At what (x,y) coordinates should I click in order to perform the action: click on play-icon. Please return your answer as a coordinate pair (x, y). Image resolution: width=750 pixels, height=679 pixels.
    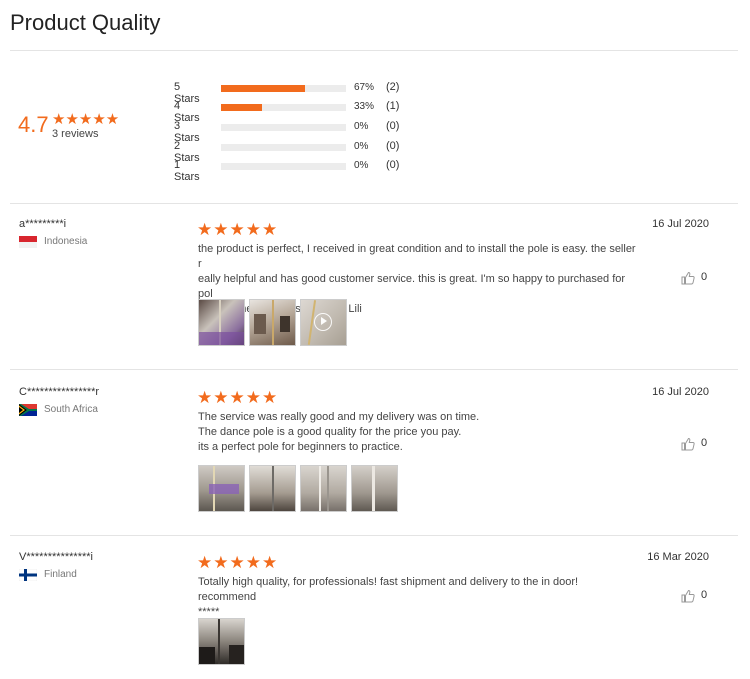
    Looking at the image, I should click on (323, 322).